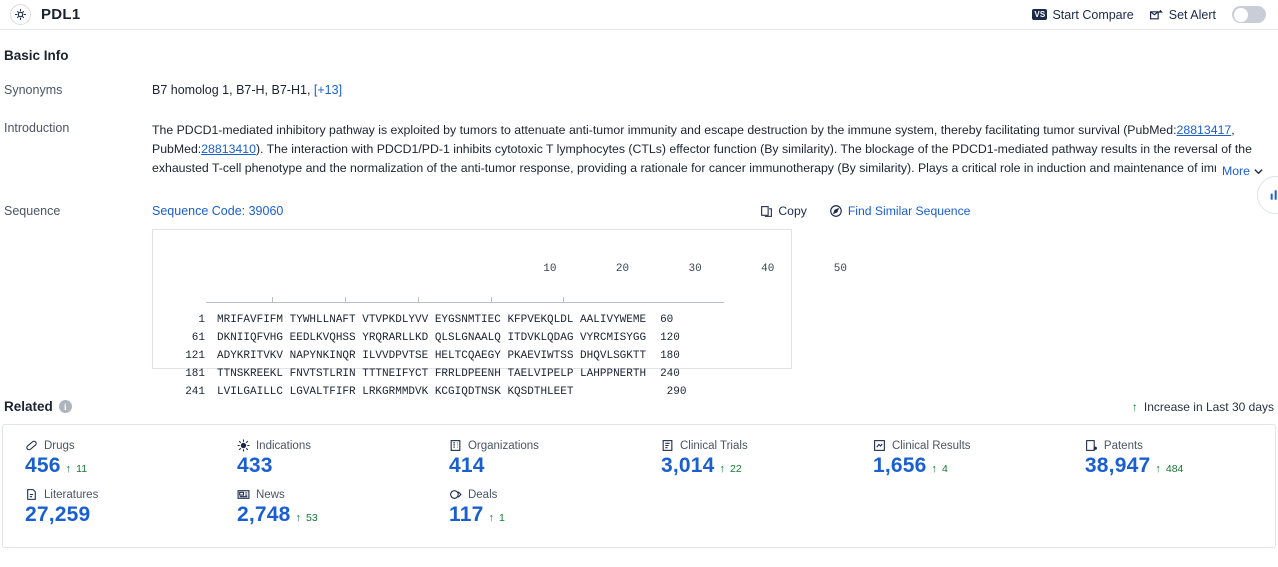  Describe the element at coordinates (544, 445) in the screenshot. I see `stat-header: Organizations` at that location.